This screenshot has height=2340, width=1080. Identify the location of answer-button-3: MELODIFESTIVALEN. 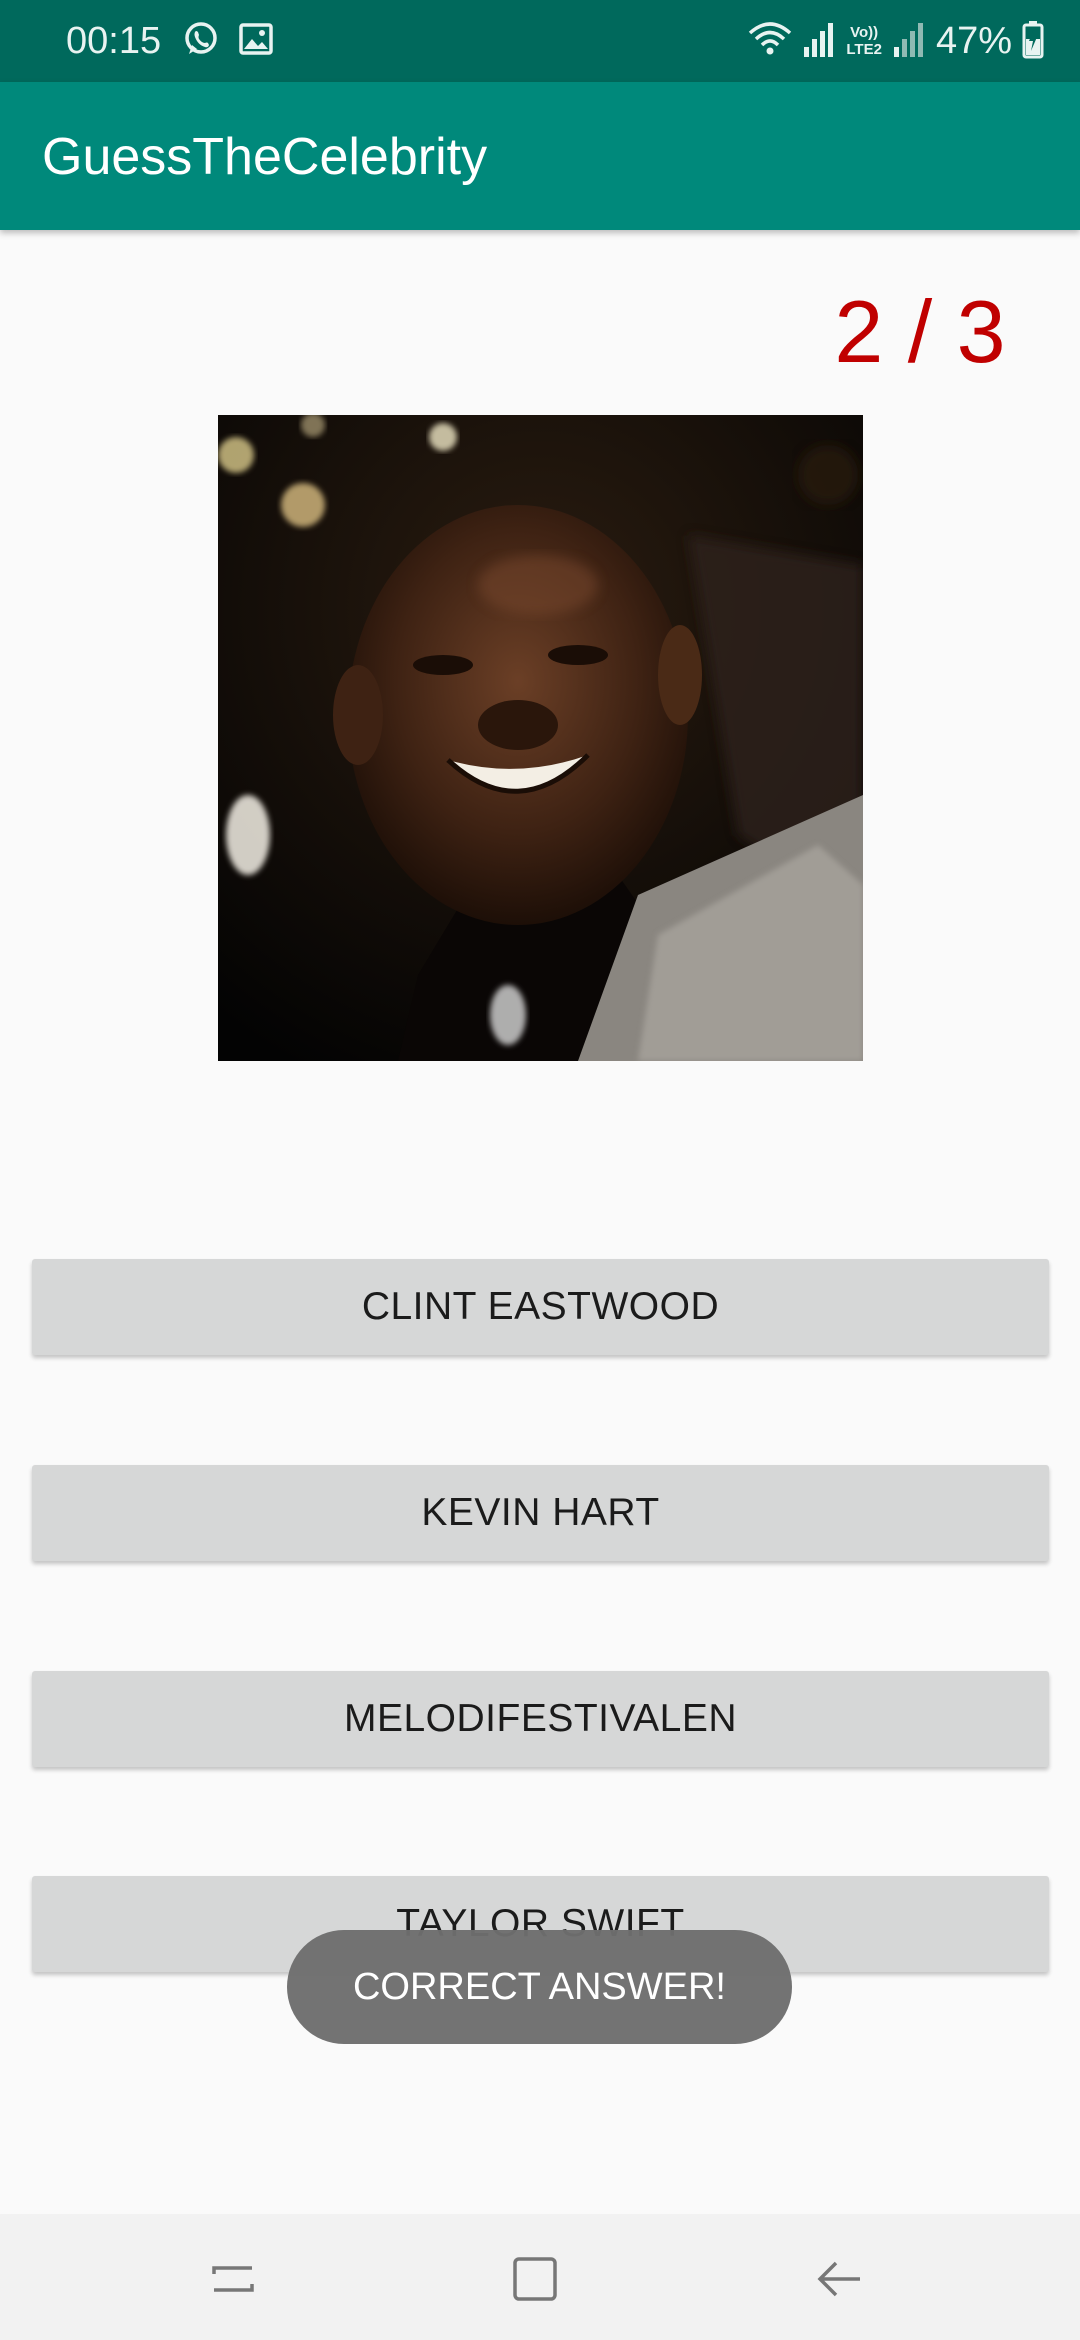
(540, 1719).